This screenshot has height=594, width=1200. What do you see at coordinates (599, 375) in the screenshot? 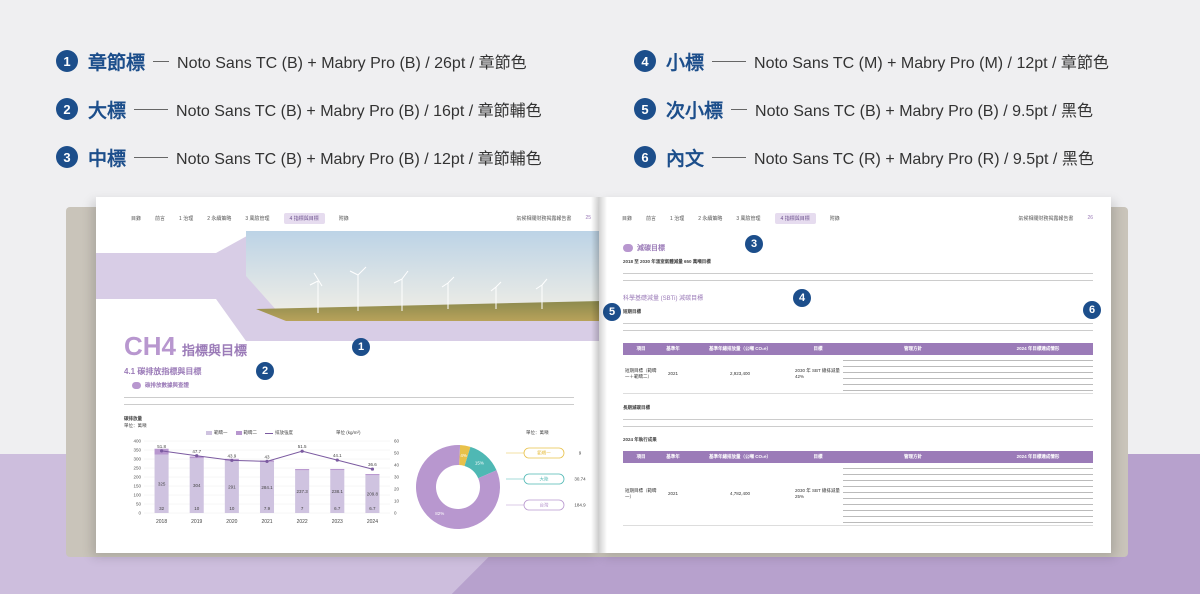
I see `book-spine` at bounding box center [599, 375].